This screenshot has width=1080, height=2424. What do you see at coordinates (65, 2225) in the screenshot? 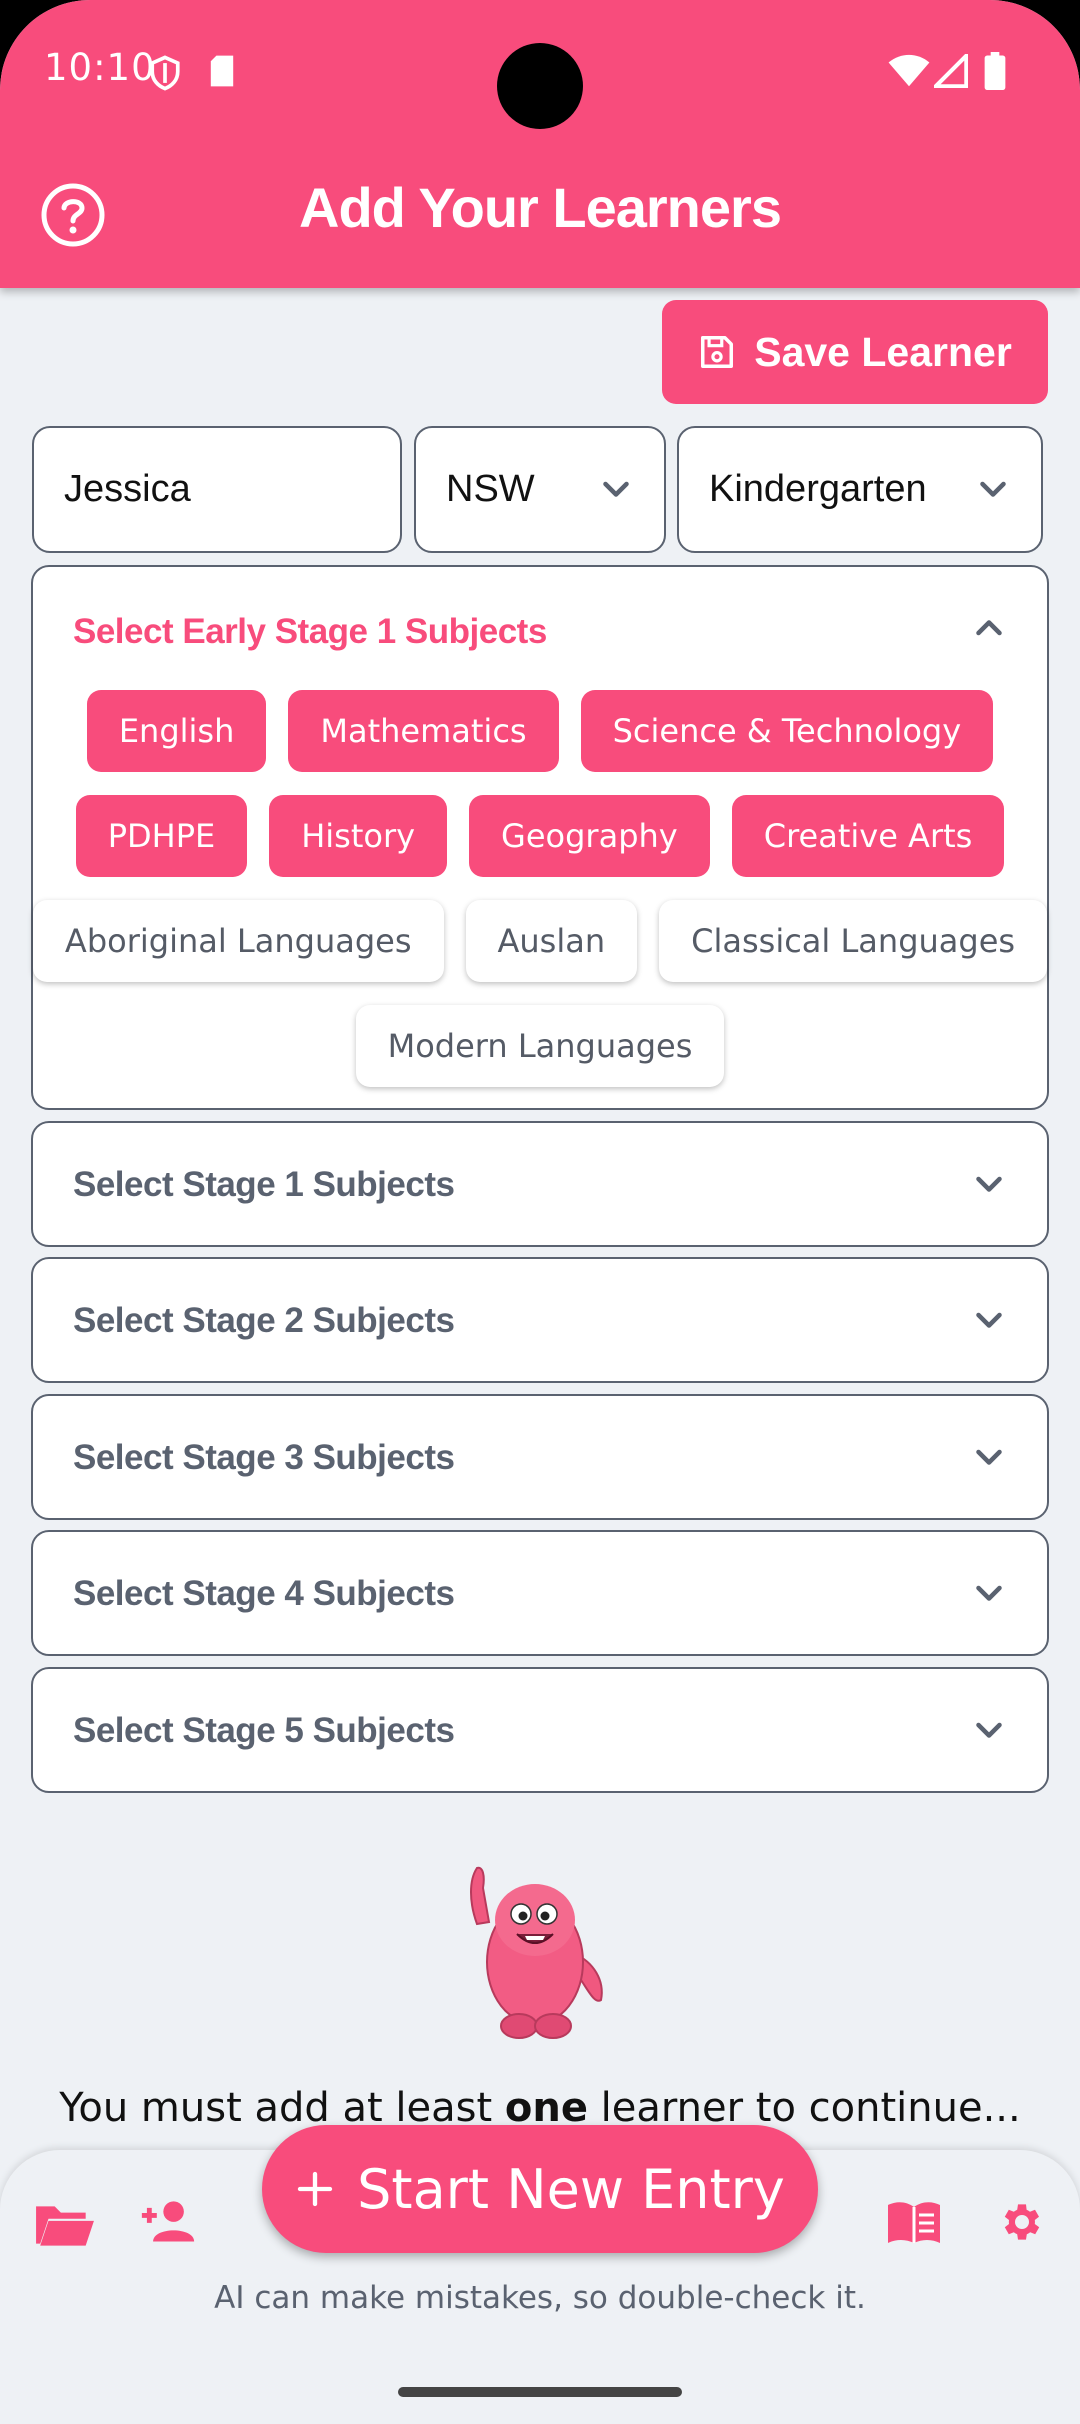
I see `folder-icon` at bounding box center [65, 2225].